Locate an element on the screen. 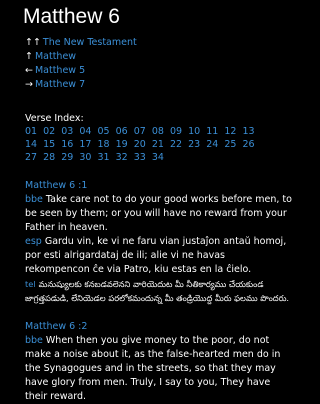 The image size is (320, 404). nav-link-book: ↑ Matthew is located at coordinates (158, 57).